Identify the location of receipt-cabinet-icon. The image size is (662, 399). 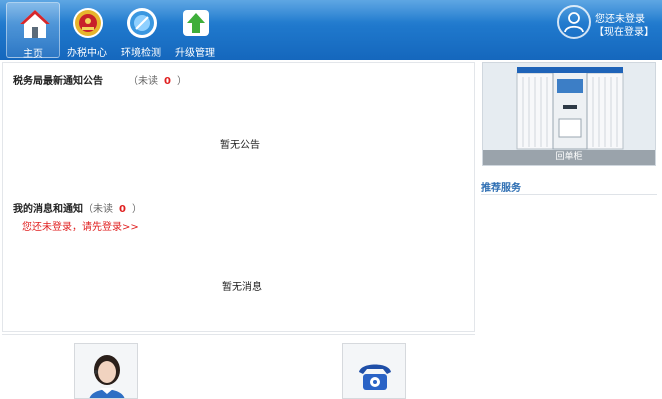
(569, 108).